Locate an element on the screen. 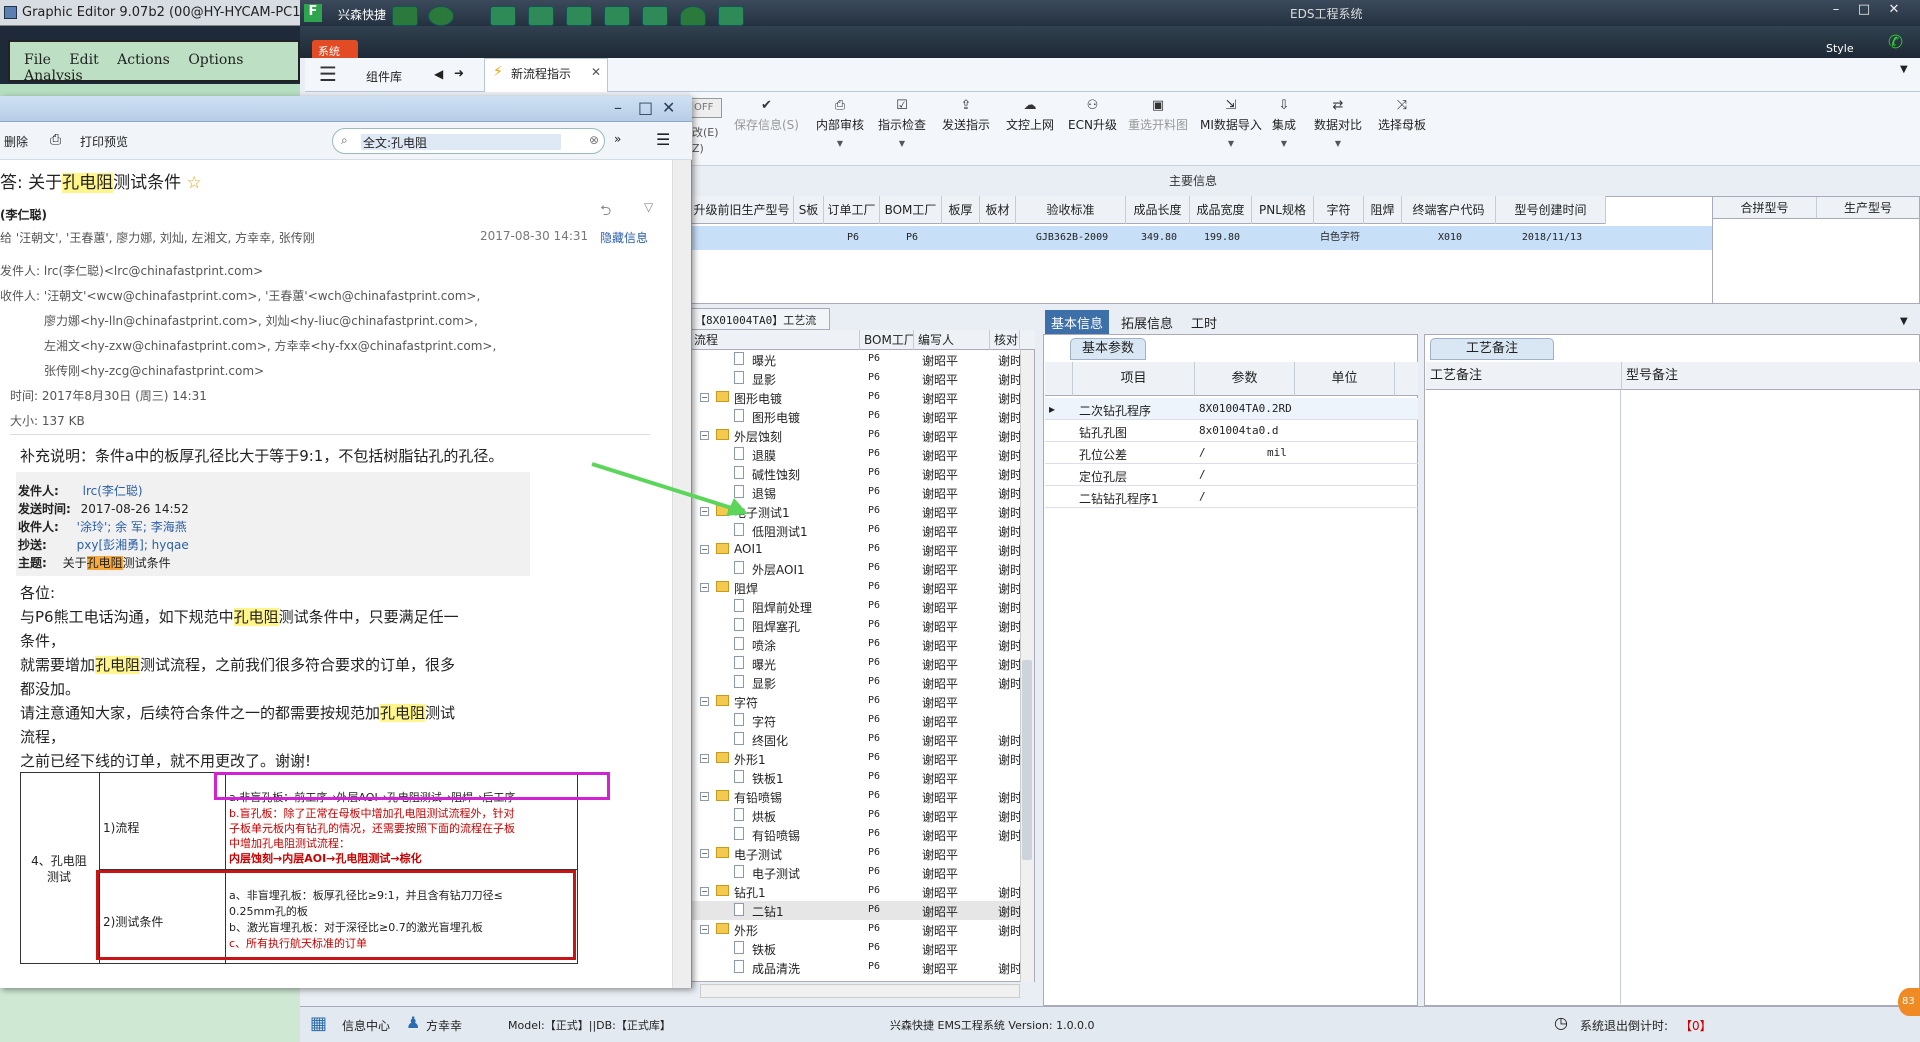  tab-basic-params: 基本参数 is located at coordinates (1108, 349).